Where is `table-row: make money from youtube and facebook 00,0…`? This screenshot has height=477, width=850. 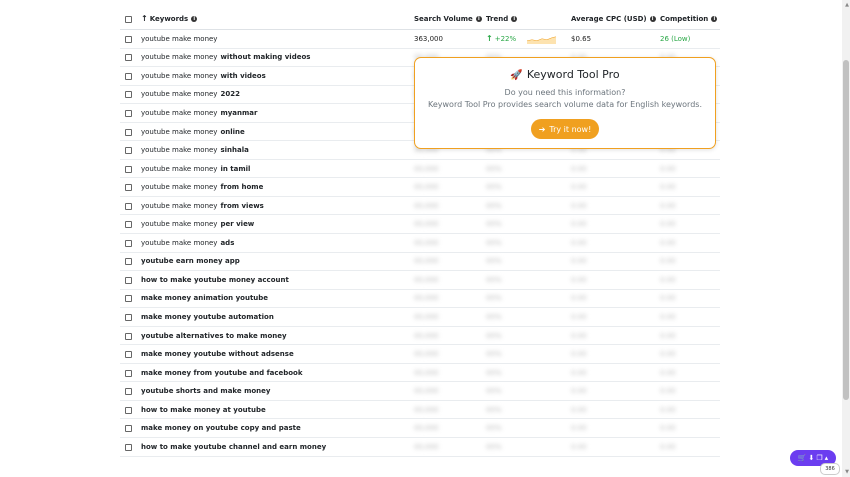
table-row: make money from youtube and facebook 00,0… is located at coordinates (420, 373).